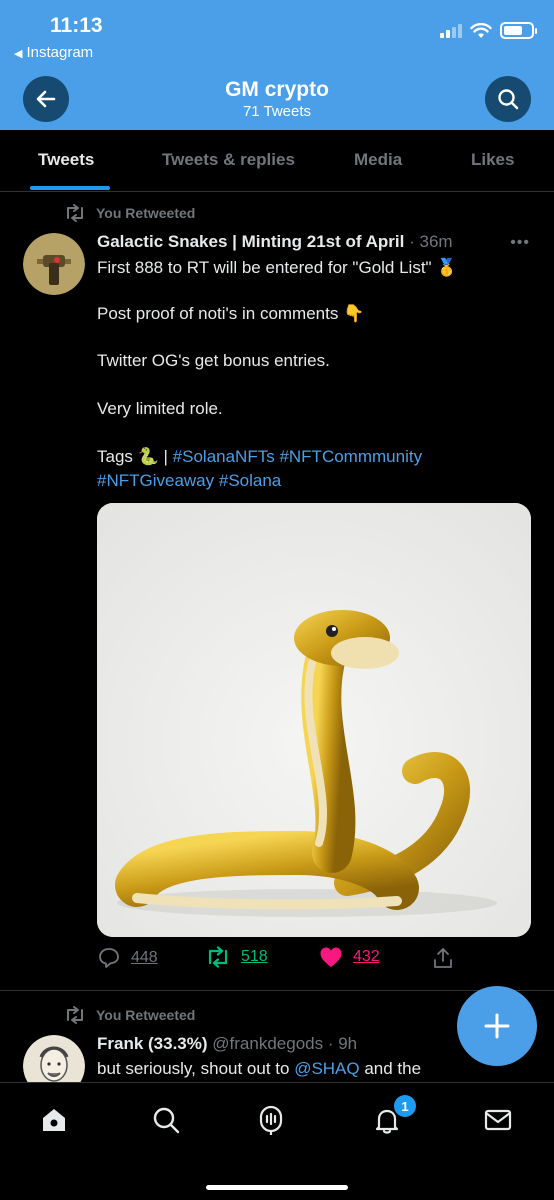 This screenshot has height=1200, width=554. What do you see at coordinates (254, 956) in the screenshot?
I see `retweet-count: 518` at bounding box center [254, 956].